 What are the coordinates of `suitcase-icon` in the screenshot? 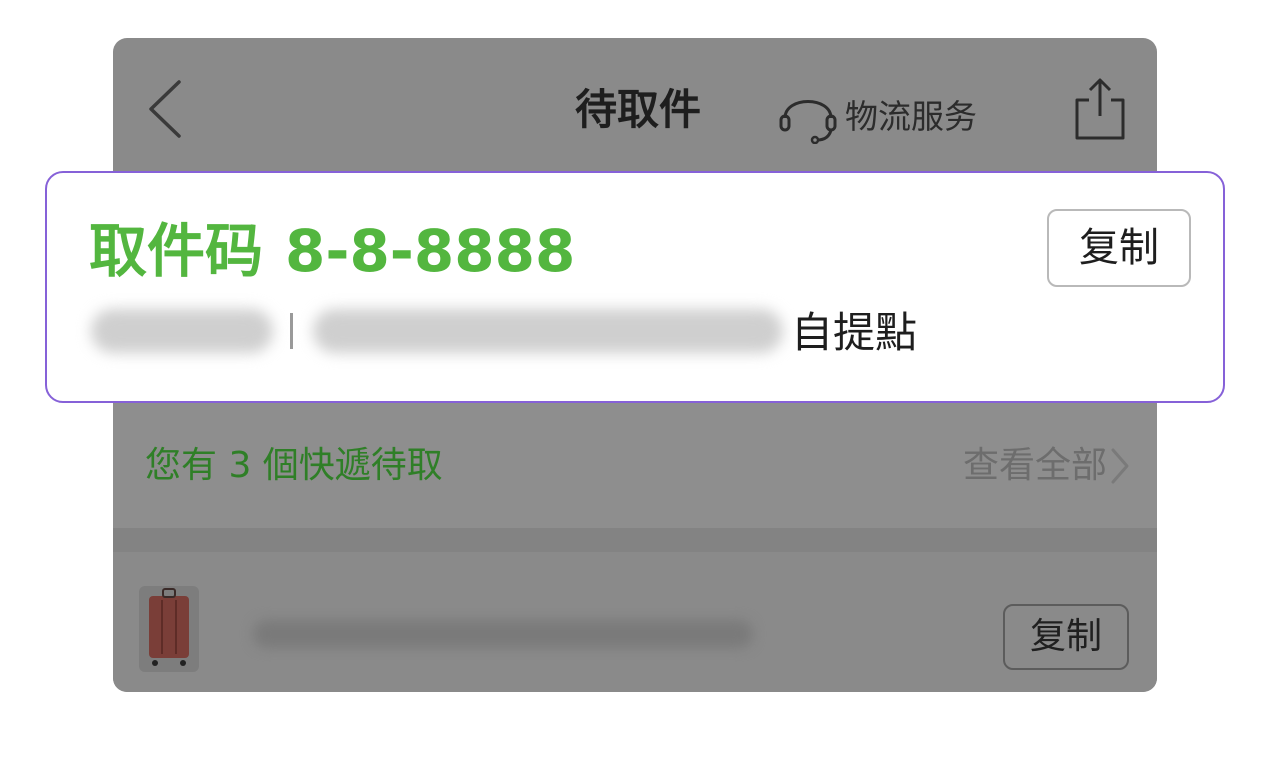 It's located at (169, 627).